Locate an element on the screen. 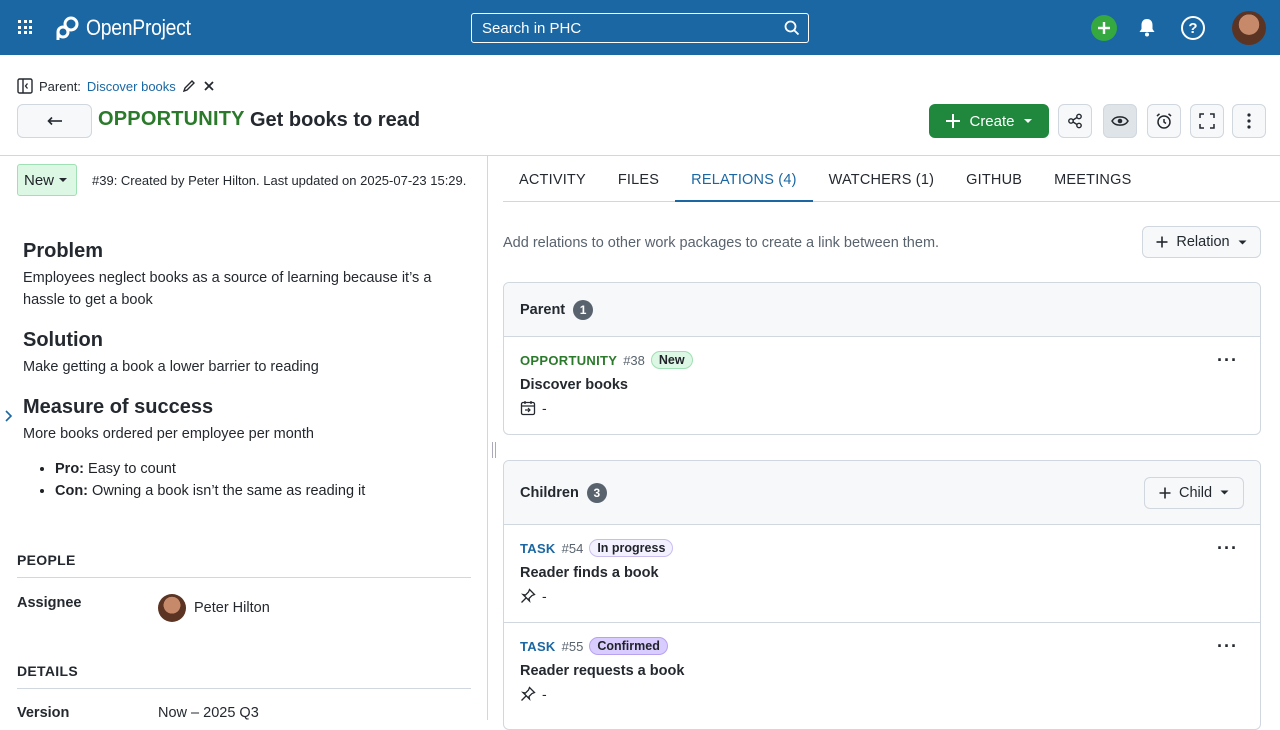 The width and height of the screenshot is (1280, 730). child-label: Child is located at coordinates (1195, 492).